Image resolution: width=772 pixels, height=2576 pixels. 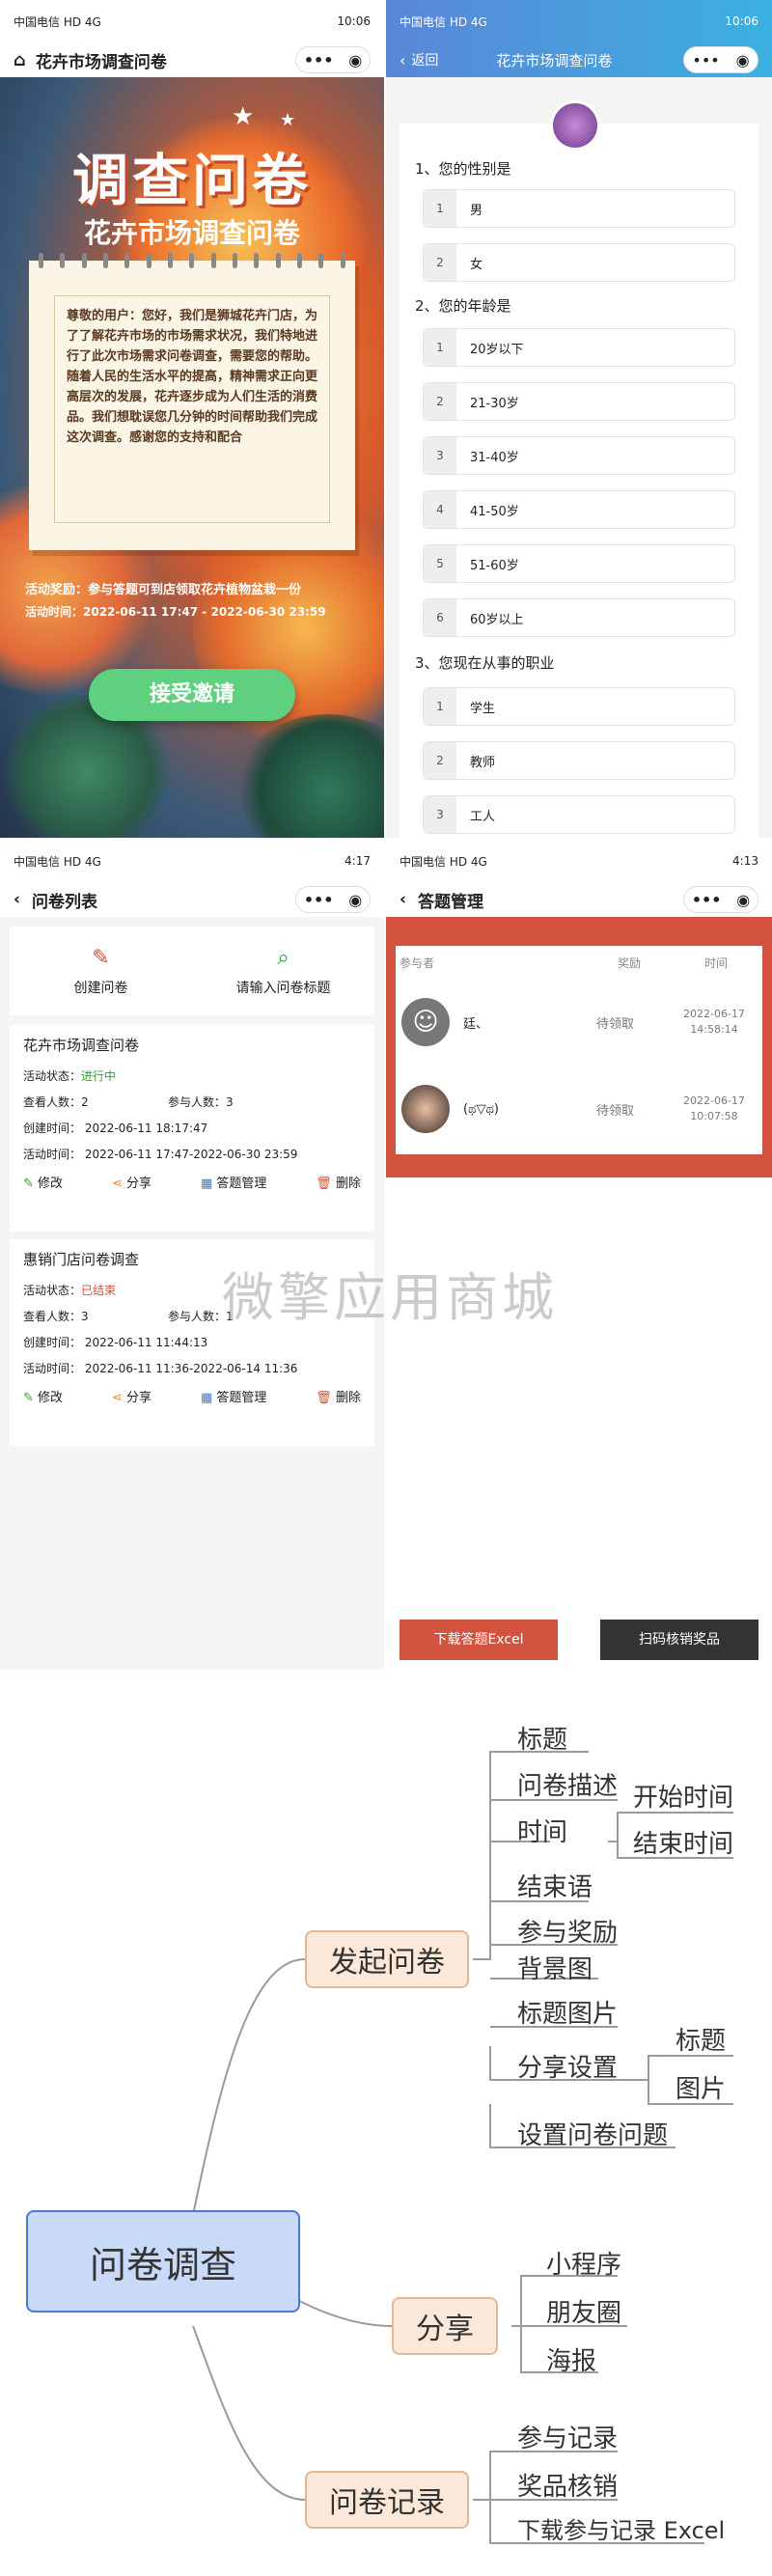 What do you see at coordinates (593, 2135) in the screenshot?
I see `leaf-node: 设置问卷问题` at bounding box center [593, 2135].